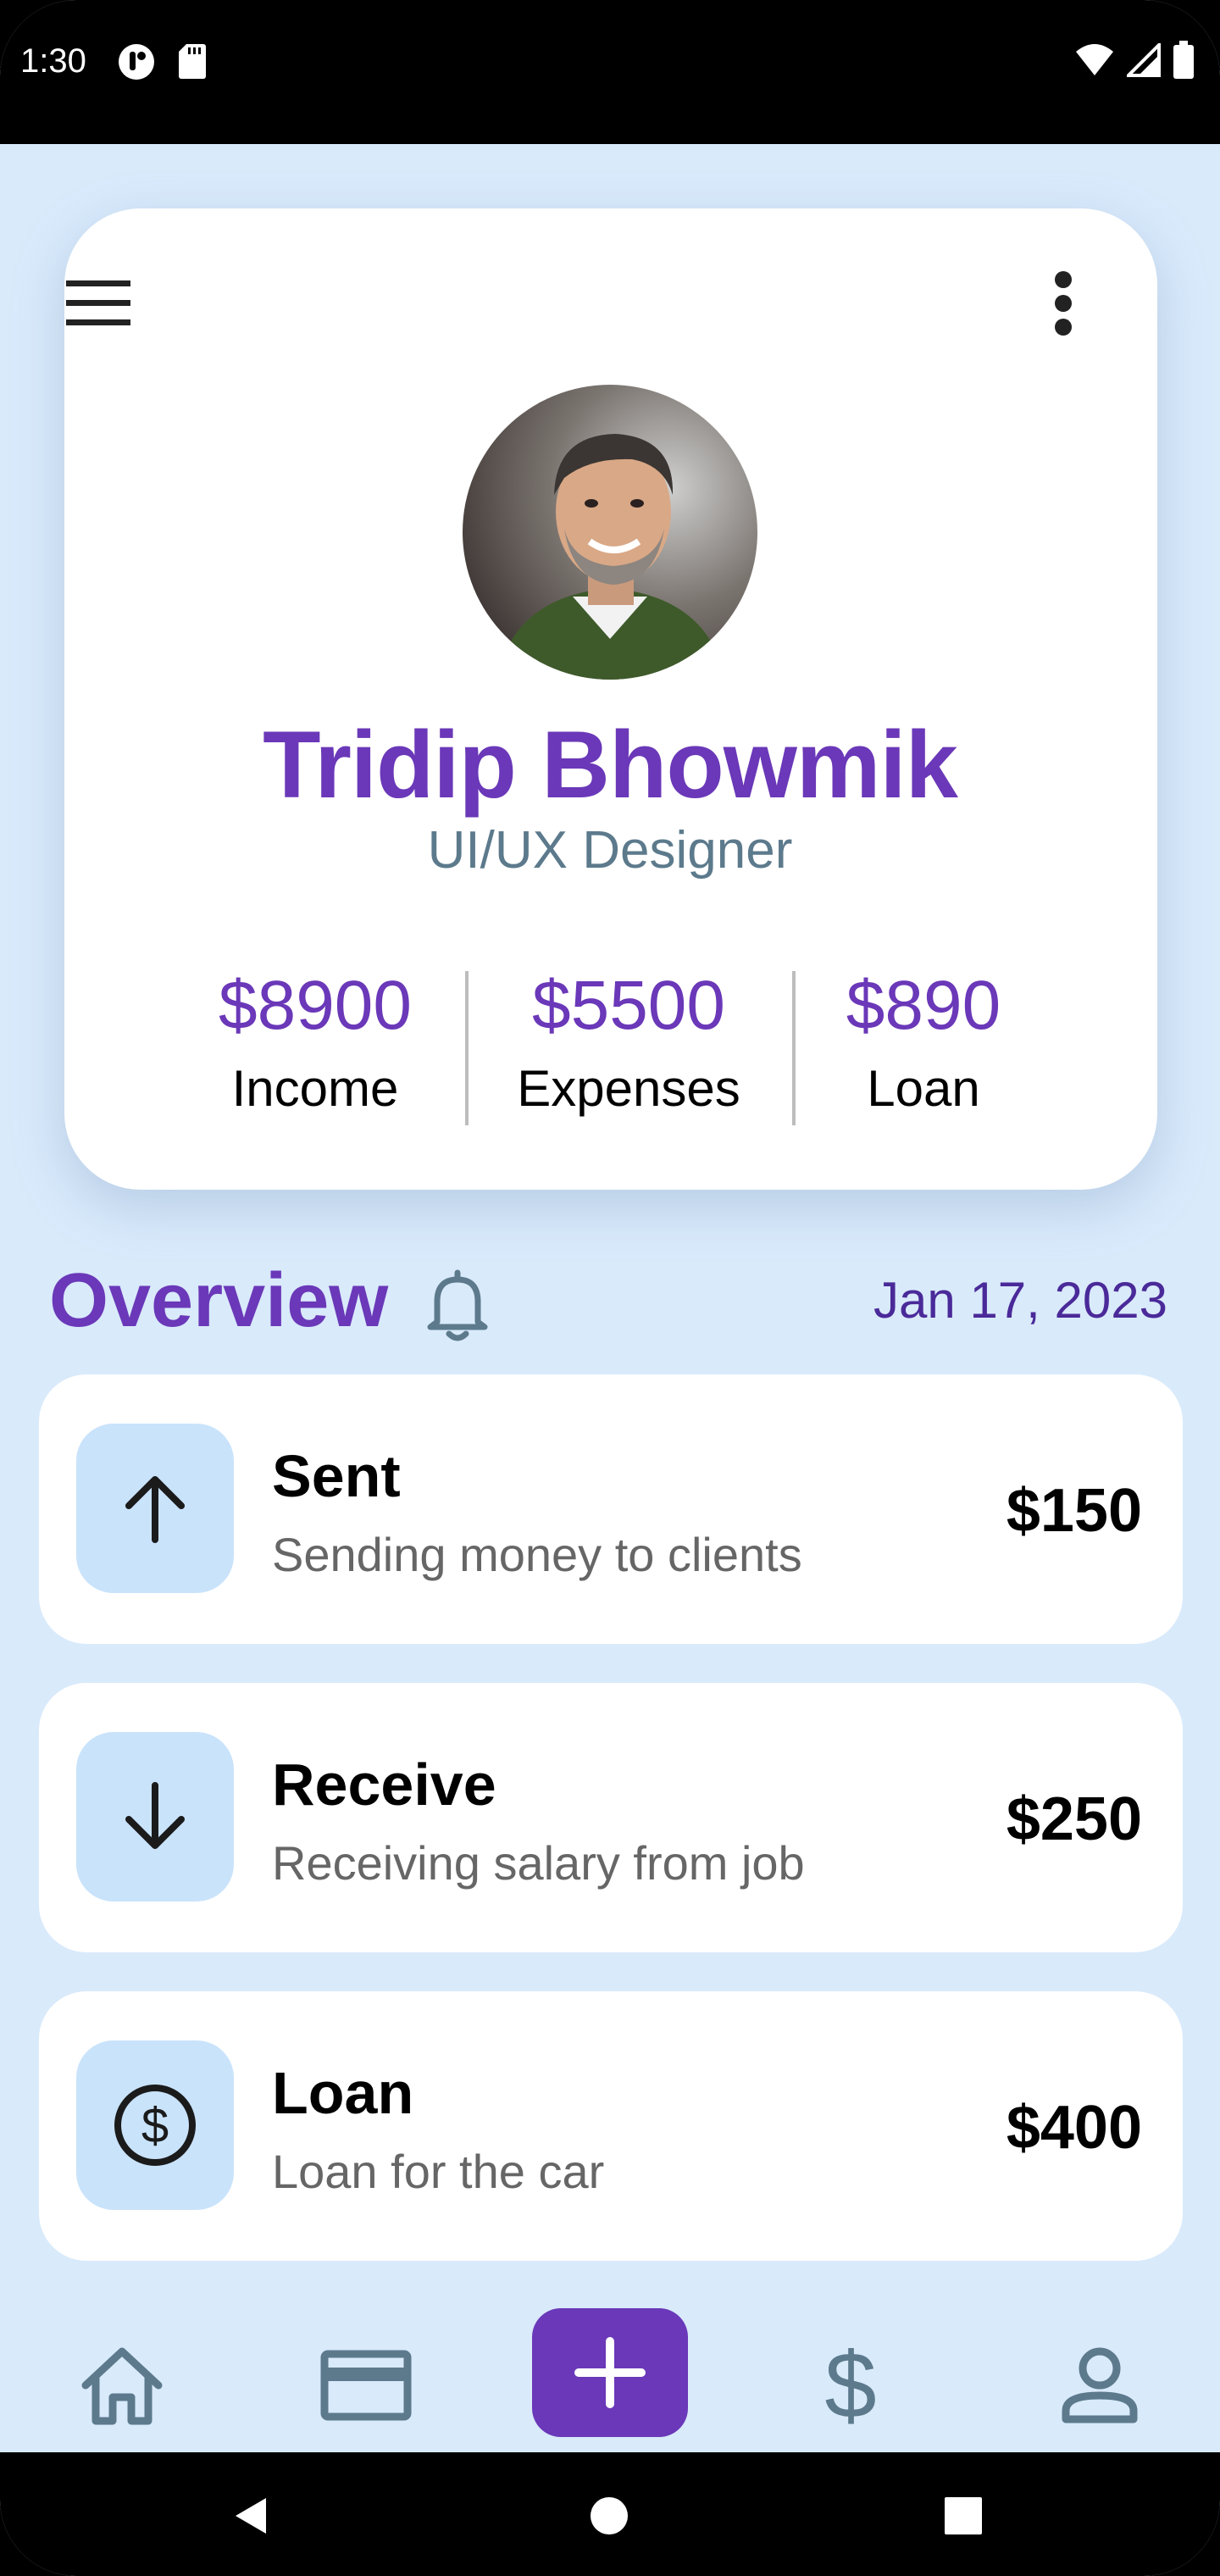 This screenshot has height=2576, width=1220. I want to click on arrow-up-icon, so click(155, 1509).